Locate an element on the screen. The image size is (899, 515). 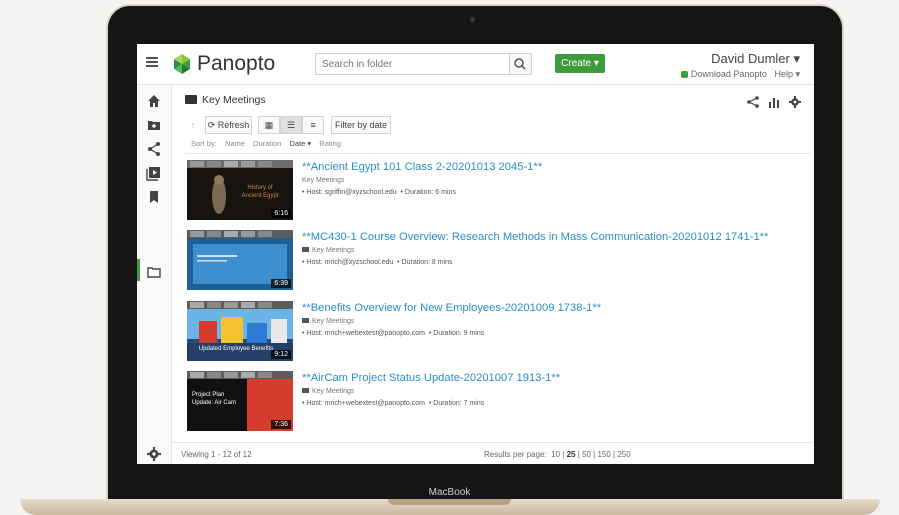
sort-prefix: Sort by: is located at coordinates (204, 143).